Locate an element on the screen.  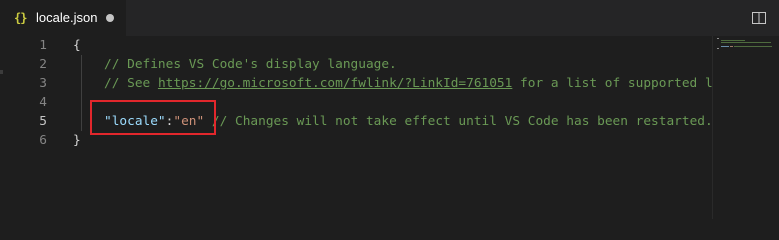
line-number: 1 is located at coordinates (43, 45).